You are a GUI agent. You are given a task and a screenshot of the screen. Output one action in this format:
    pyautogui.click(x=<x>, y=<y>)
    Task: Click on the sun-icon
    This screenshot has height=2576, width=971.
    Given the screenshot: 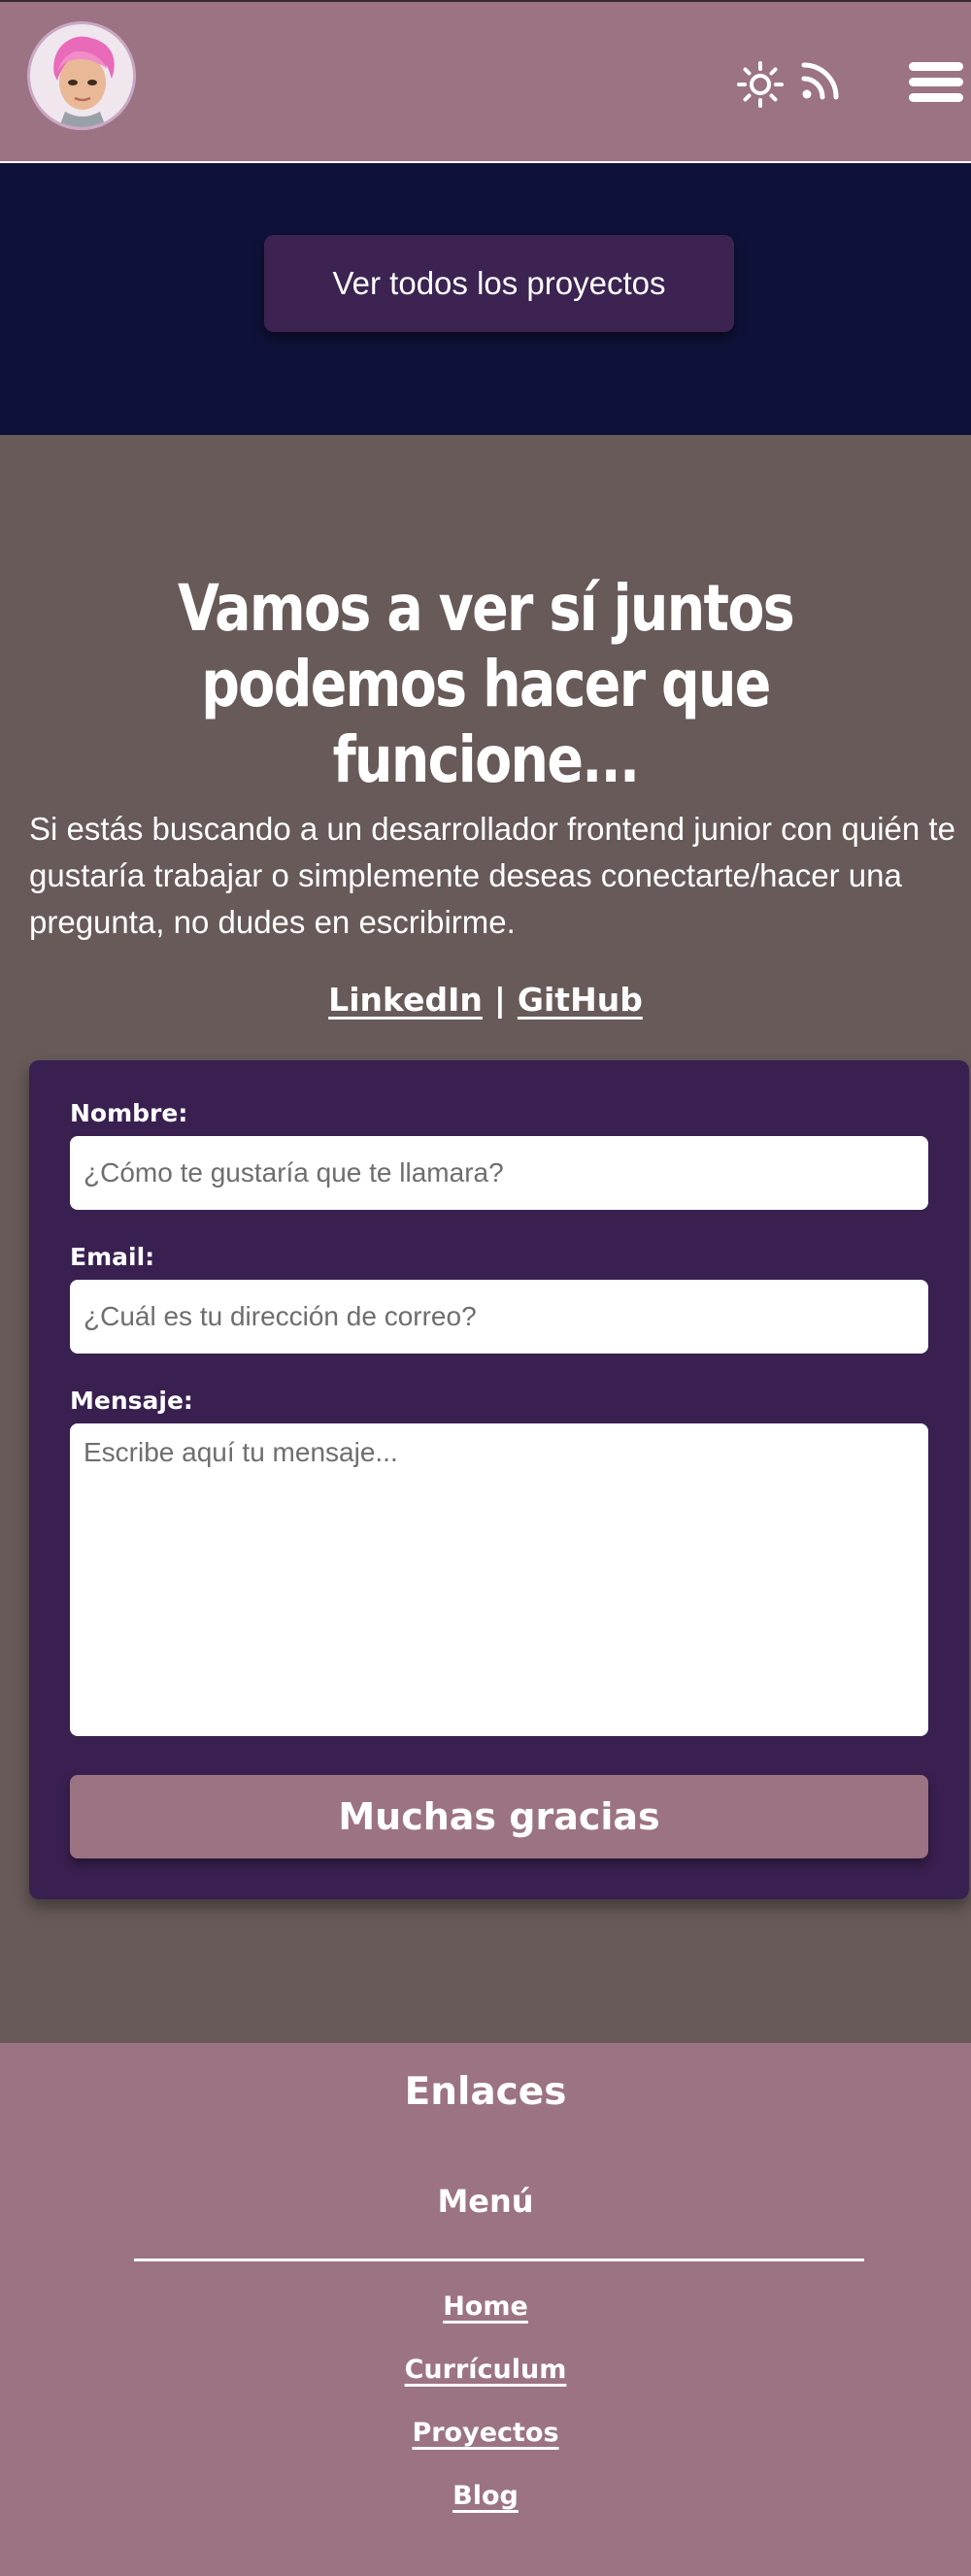 What is the action you would take?
    pyautogui.click(x=761, y=85)
    